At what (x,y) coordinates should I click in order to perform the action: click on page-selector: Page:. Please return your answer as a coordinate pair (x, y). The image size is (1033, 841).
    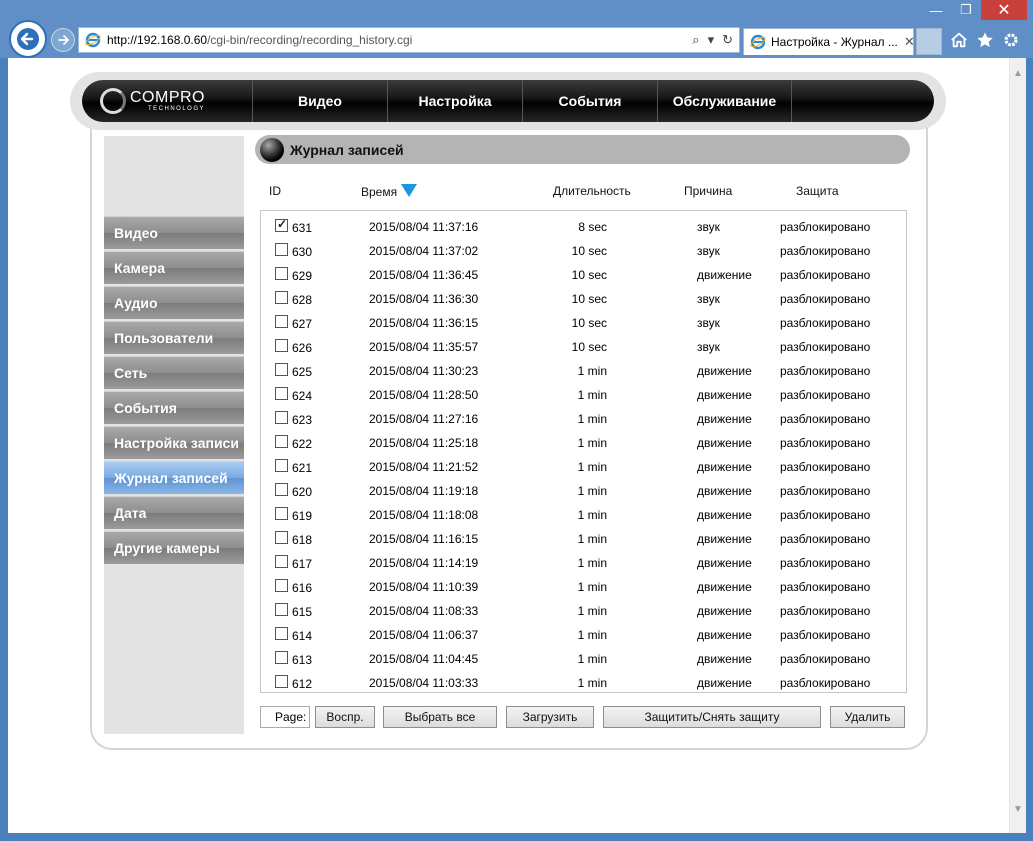
    Looking at the image, I should click on (285, 717).